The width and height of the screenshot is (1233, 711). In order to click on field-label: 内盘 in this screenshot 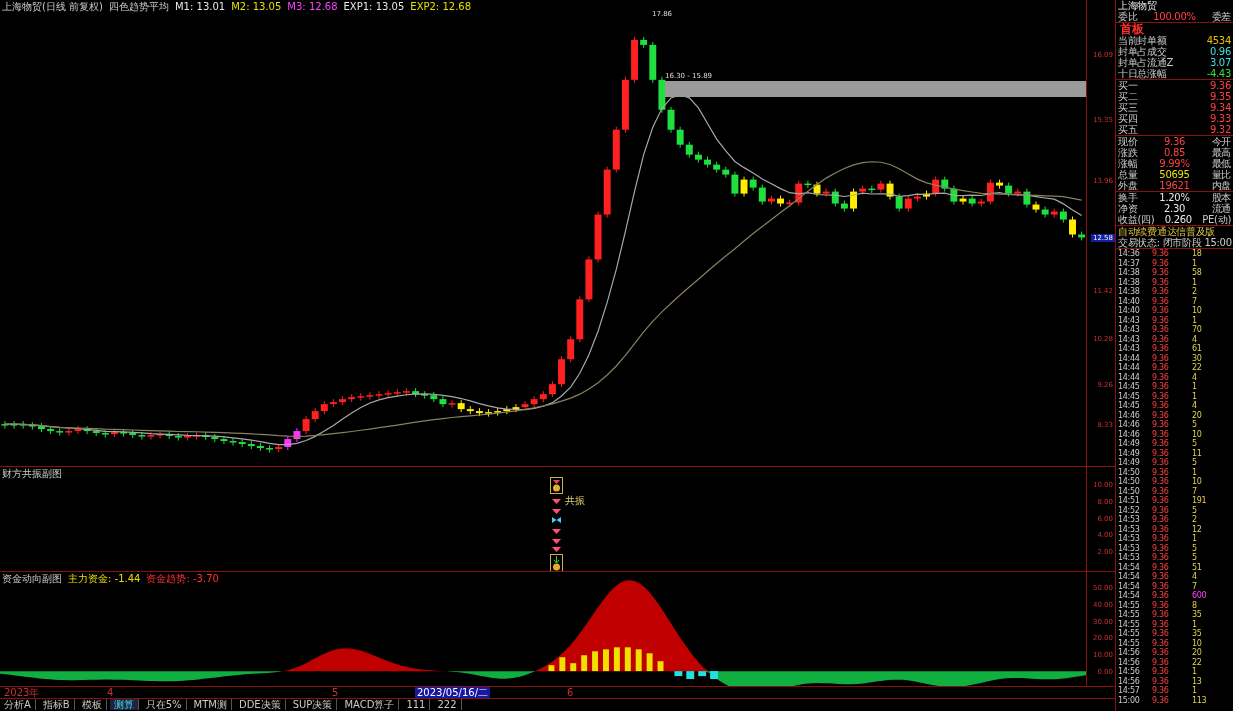, I will do `click(1221, 185)`.